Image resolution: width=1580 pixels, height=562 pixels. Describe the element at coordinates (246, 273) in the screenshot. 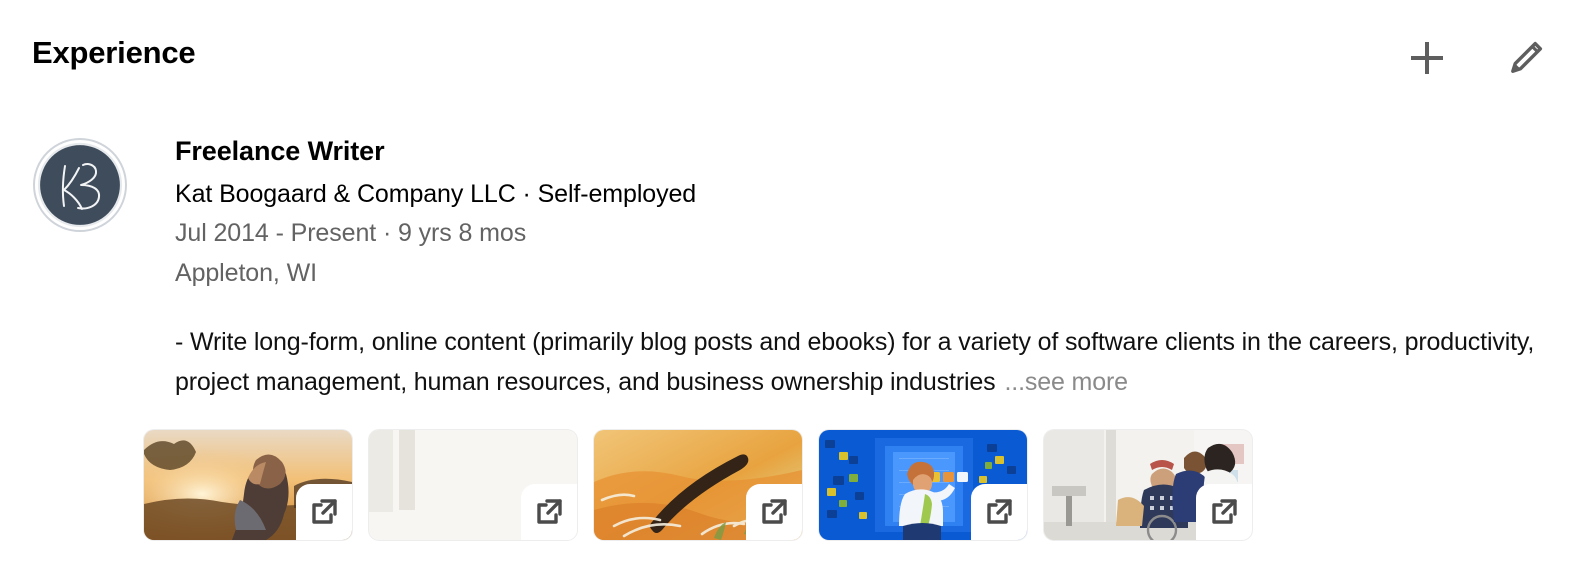

I see `employment-location: Appleton, WI` at that location.